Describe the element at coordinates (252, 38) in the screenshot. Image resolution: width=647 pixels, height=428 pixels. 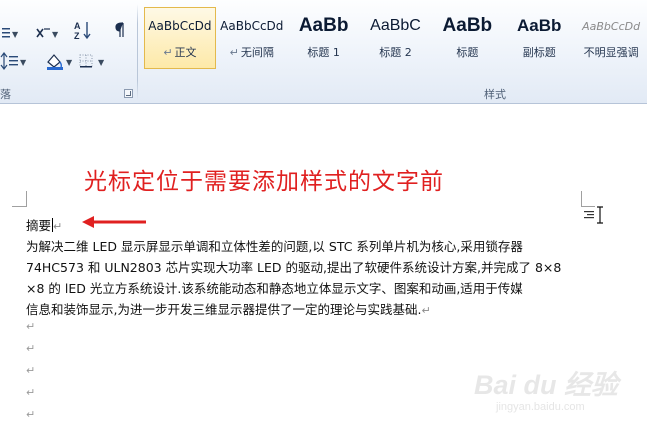
I see `style-no-spacing: AaBbCcDd ↵ 无间隔` at that location.